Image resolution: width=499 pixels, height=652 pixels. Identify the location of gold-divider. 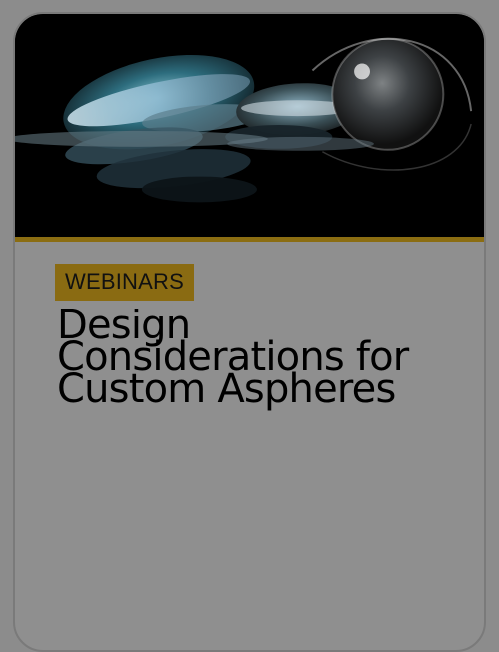
(249, 239).